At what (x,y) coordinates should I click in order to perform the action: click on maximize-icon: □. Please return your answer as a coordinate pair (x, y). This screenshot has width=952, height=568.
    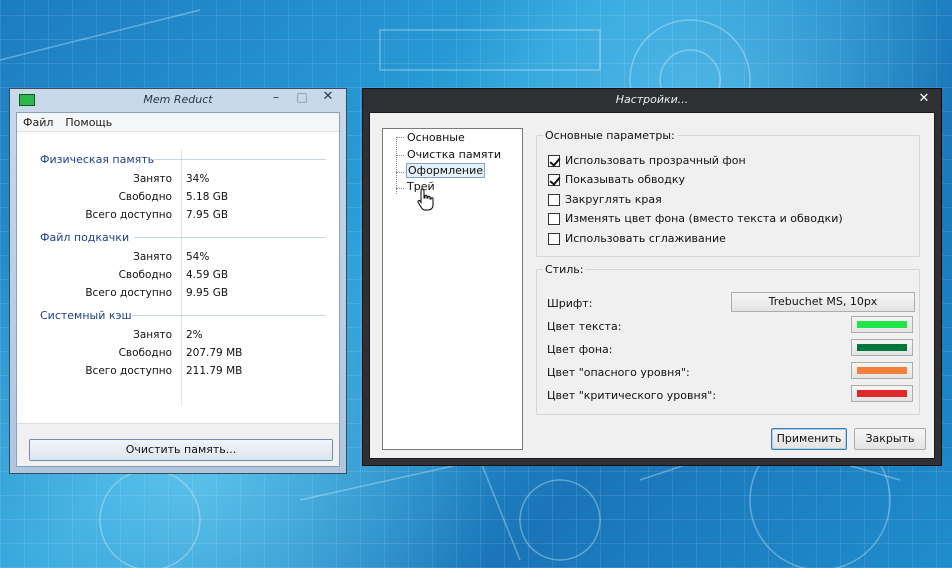
    Looking at the image, I should click on (302, 97).